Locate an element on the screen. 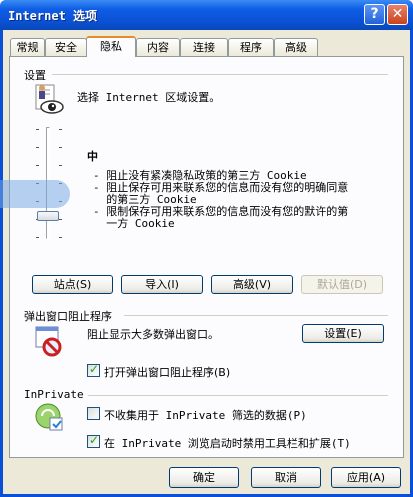 The height and width of the screenshot is (497, 413). sites-button: 站点(S) is located at coordinates (72, 284).